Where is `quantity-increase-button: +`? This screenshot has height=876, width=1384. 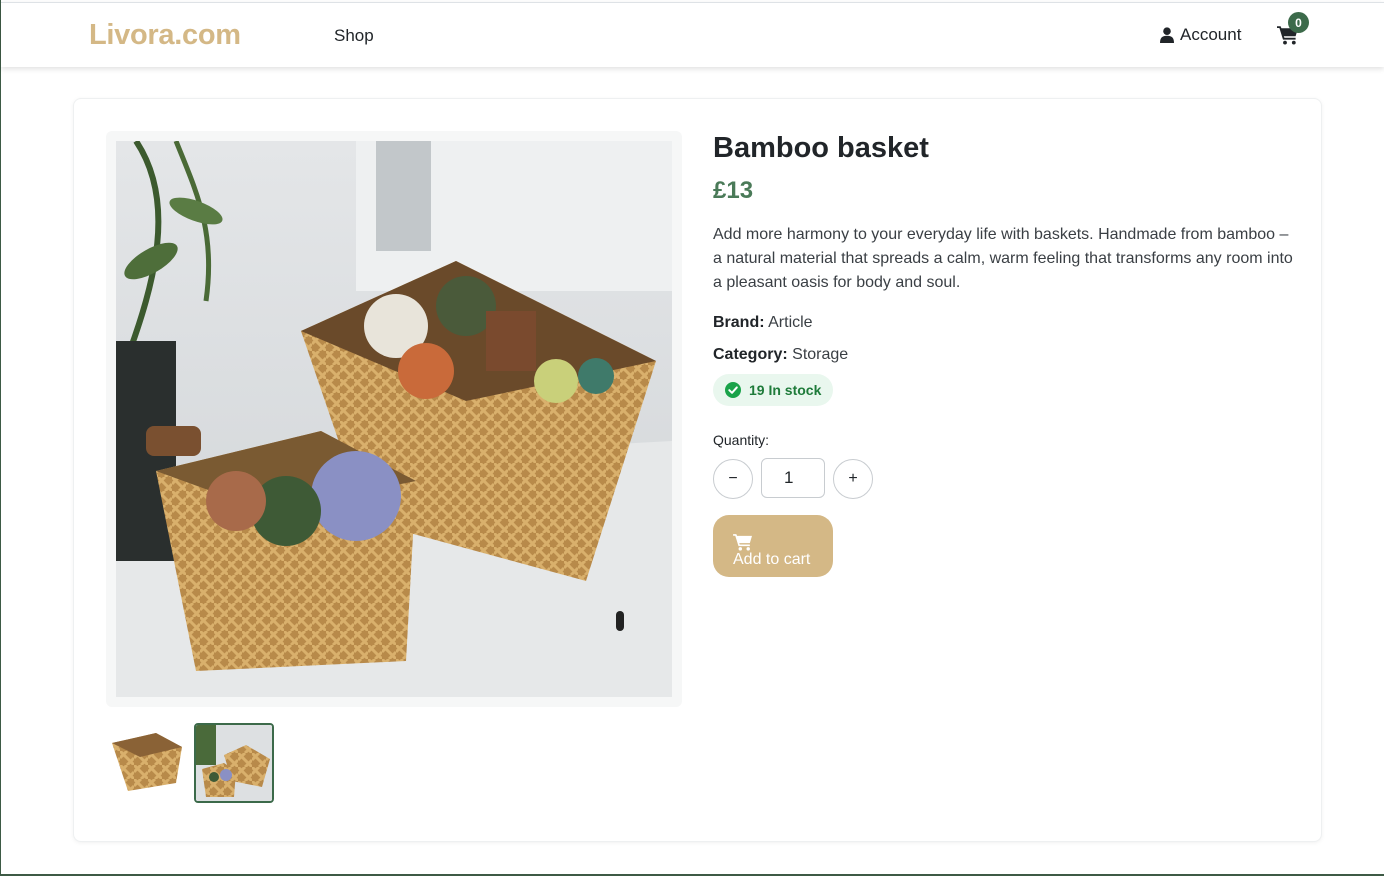
quantity-increase-button: + is located at coordinates (853, 479).